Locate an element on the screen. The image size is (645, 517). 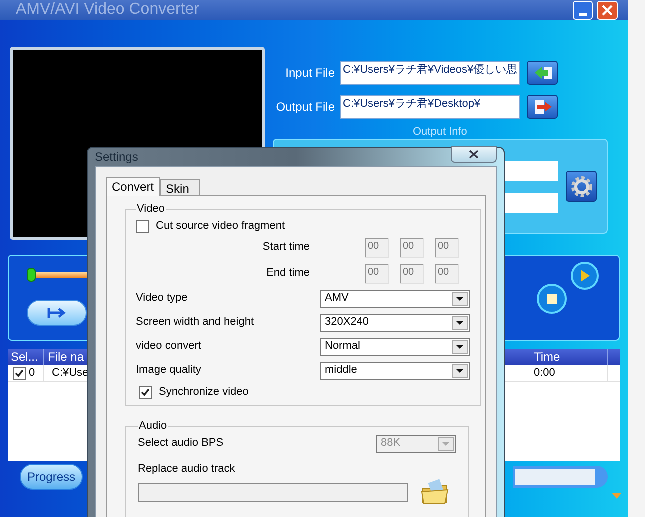
play-icon is located at coordinates (585, 276).